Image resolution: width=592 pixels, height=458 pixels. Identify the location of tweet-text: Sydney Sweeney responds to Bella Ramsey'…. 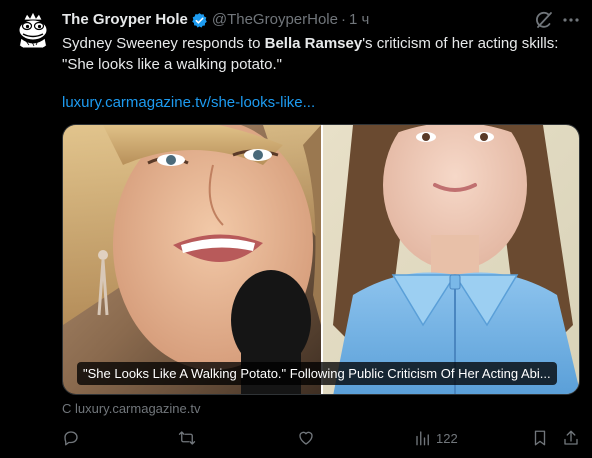
(322, 54).